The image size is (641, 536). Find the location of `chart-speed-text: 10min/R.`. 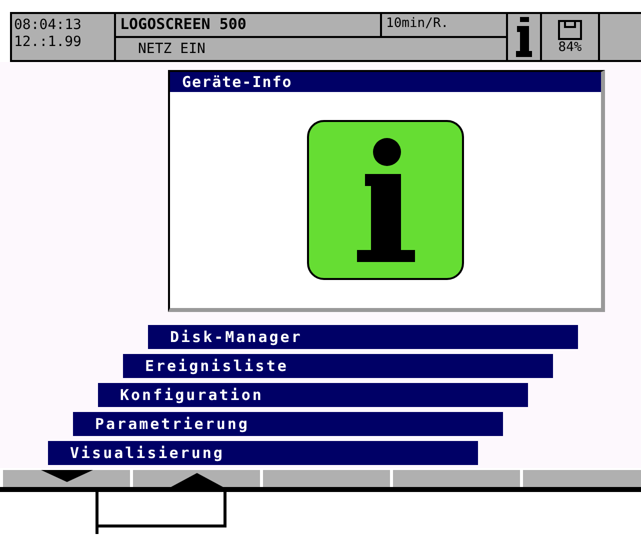

chart-speed-text: 10min/R. is located at coordinates (417, 24).